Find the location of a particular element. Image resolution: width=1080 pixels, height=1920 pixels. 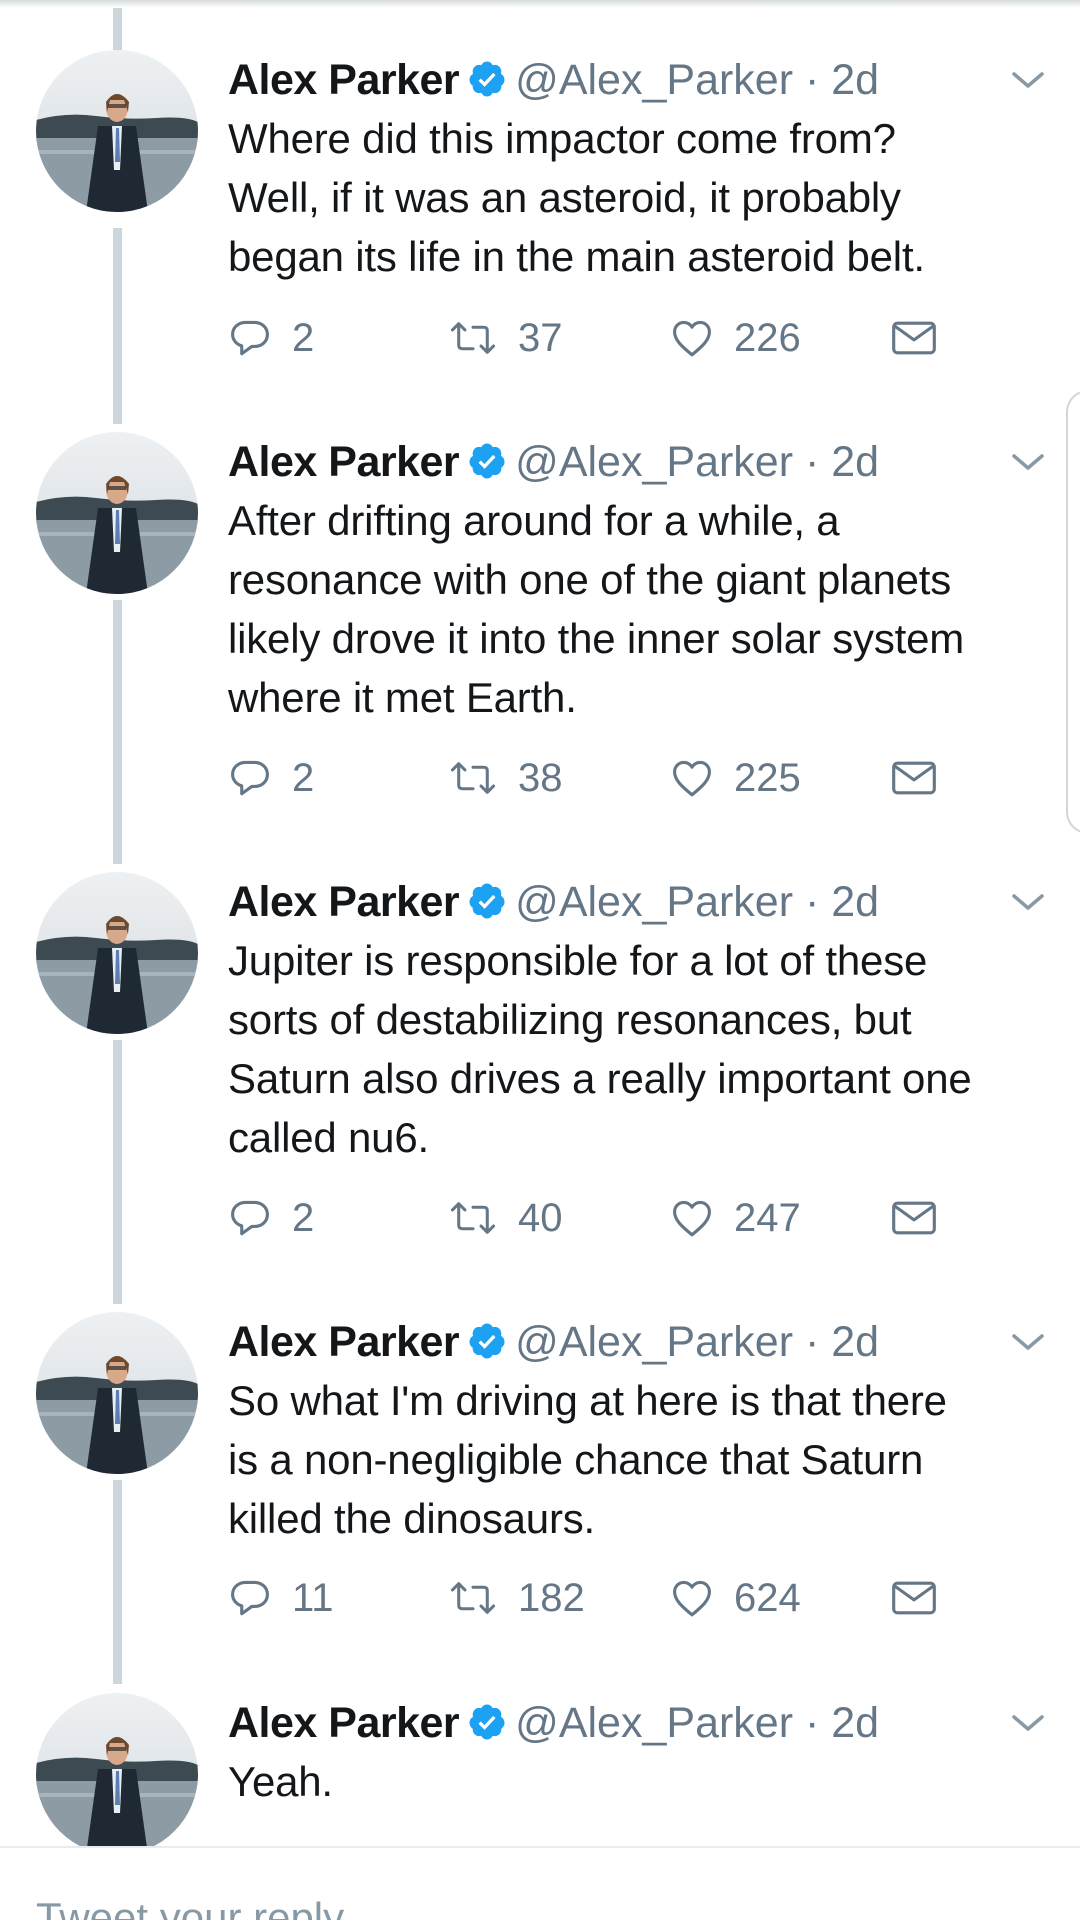

tweet-text-line: sorts of destabilizing resonances, but is located at coordinates (570, 1019).